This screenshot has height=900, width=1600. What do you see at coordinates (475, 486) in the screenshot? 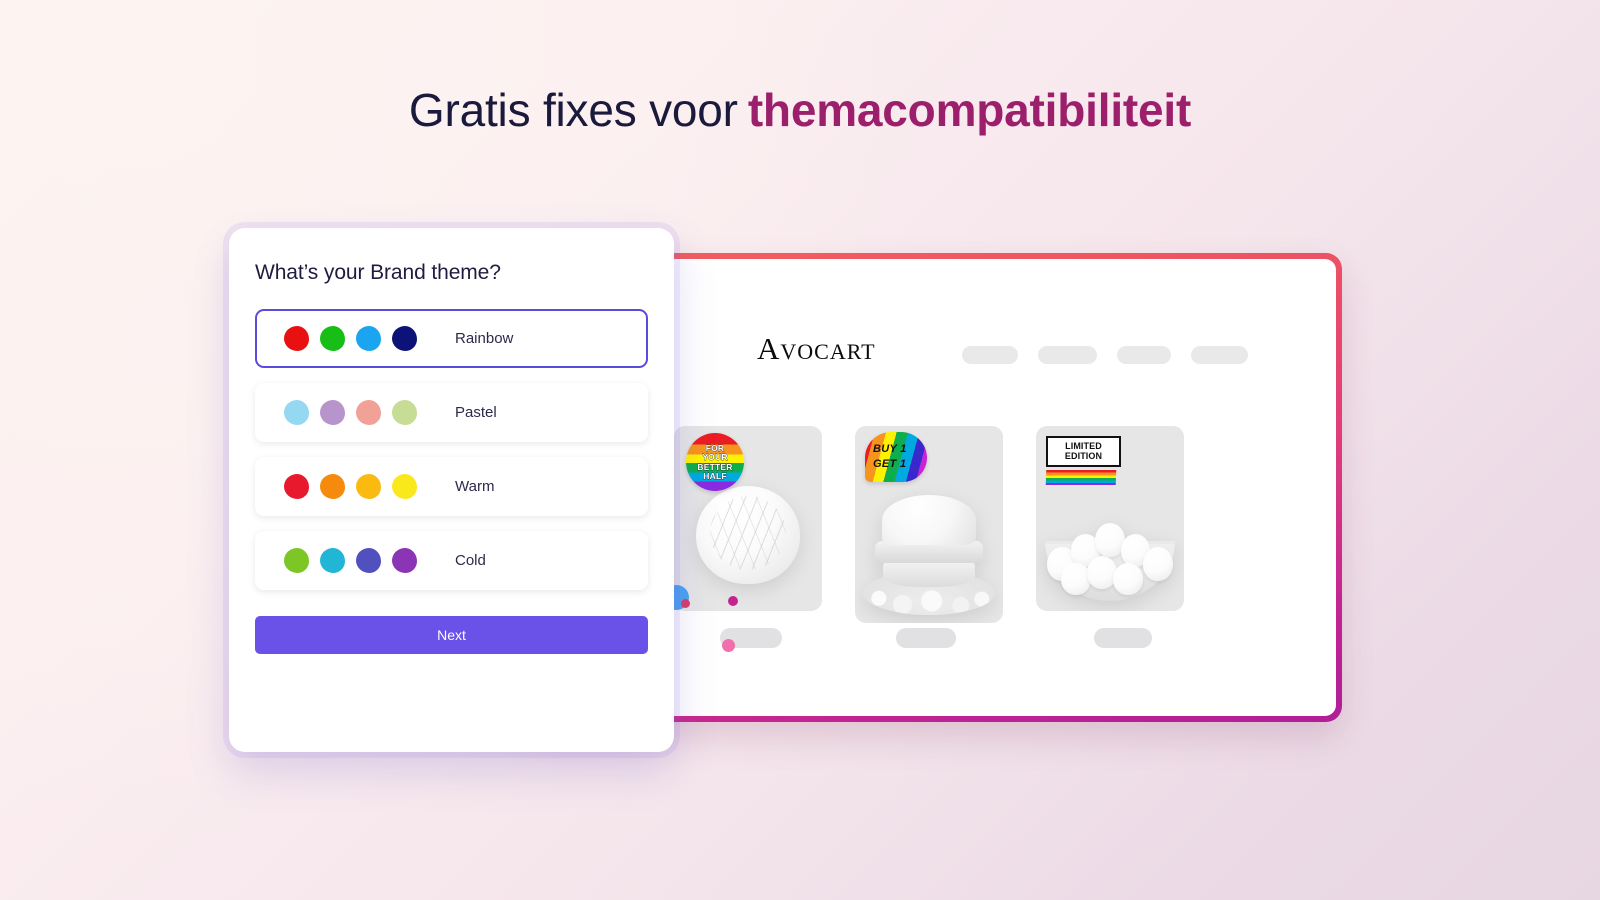
I see `theme-option-label: Warm` at bounding box center [475, 486].